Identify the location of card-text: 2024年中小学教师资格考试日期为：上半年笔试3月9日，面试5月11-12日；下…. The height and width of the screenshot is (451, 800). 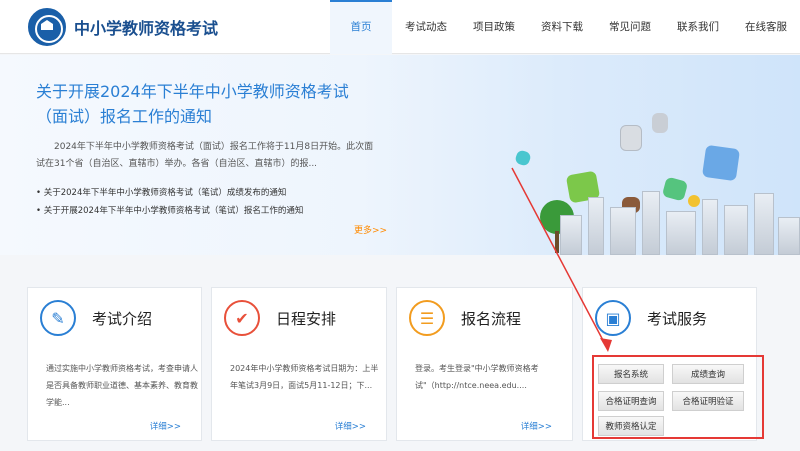
(304, 377).